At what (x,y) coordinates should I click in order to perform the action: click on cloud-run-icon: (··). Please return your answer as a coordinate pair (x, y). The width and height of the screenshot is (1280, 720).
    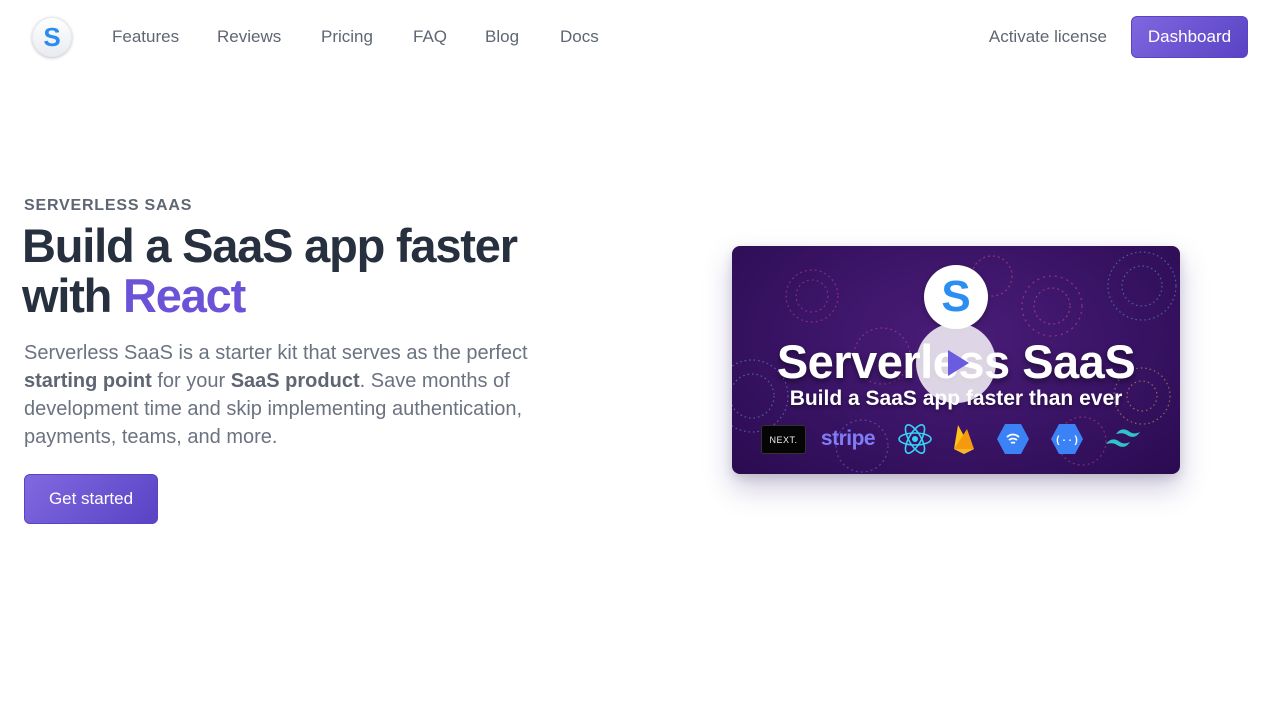
    Looking at the image, I should click on (1067, 439).